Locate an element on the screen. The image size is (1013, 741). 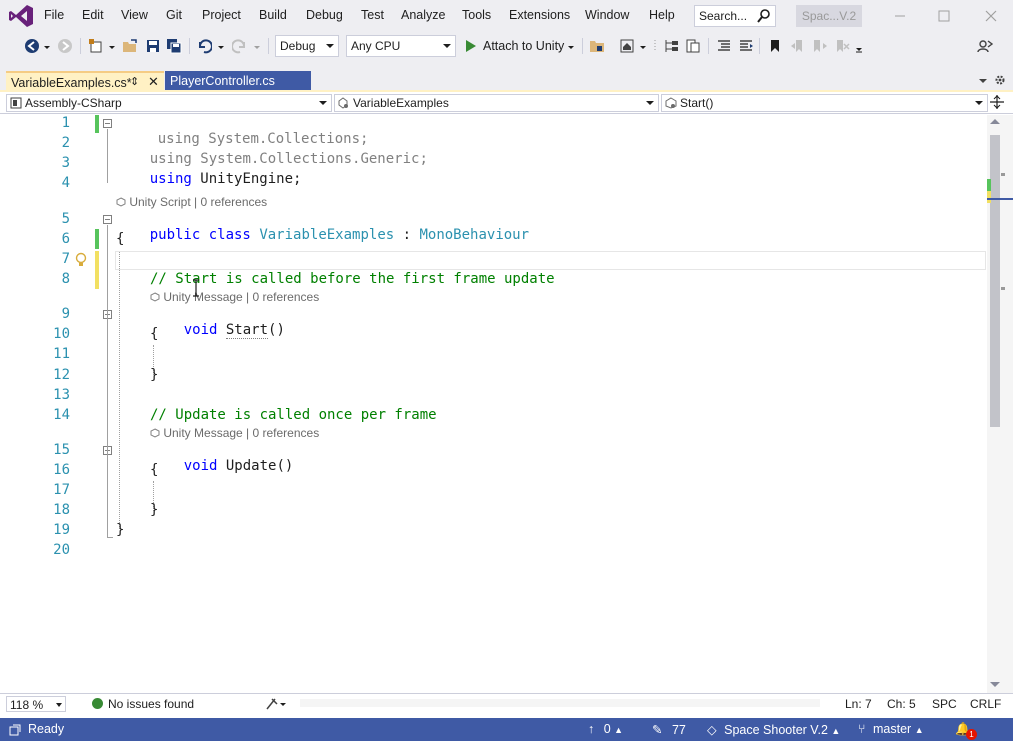
navigate-back-dropdown-icon is located at coordinates (47, 46).